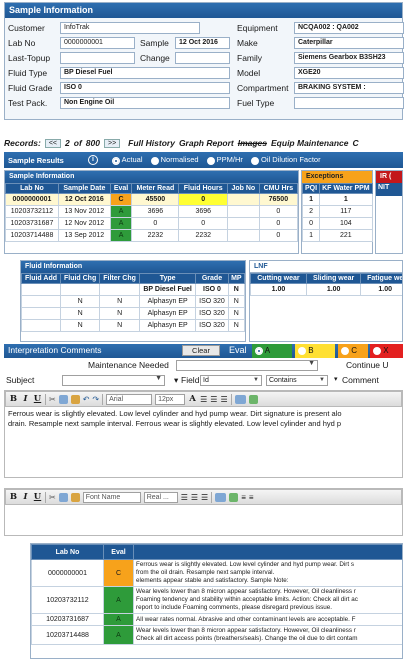 The height and width of the screenshot is (663, 407). I want to click on col-job-no: Job No, so click(243, 188).